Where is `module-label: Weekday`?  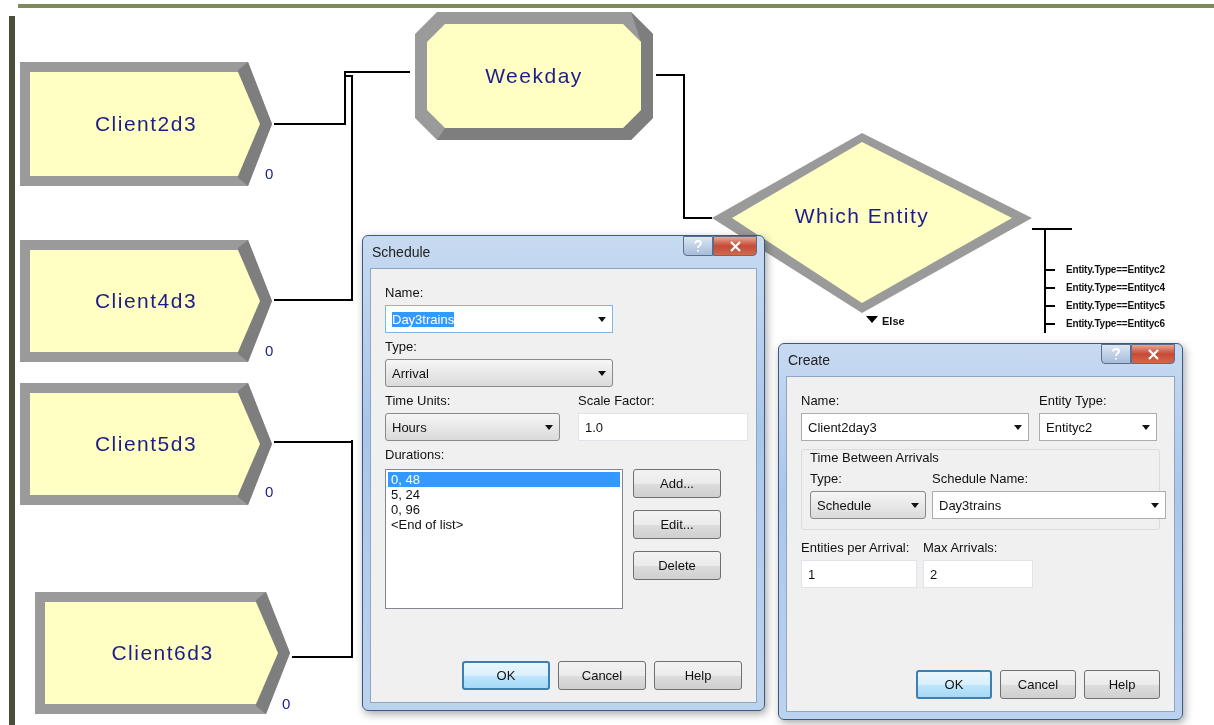 module-label: Weekday is located at coordinates (534, 76).